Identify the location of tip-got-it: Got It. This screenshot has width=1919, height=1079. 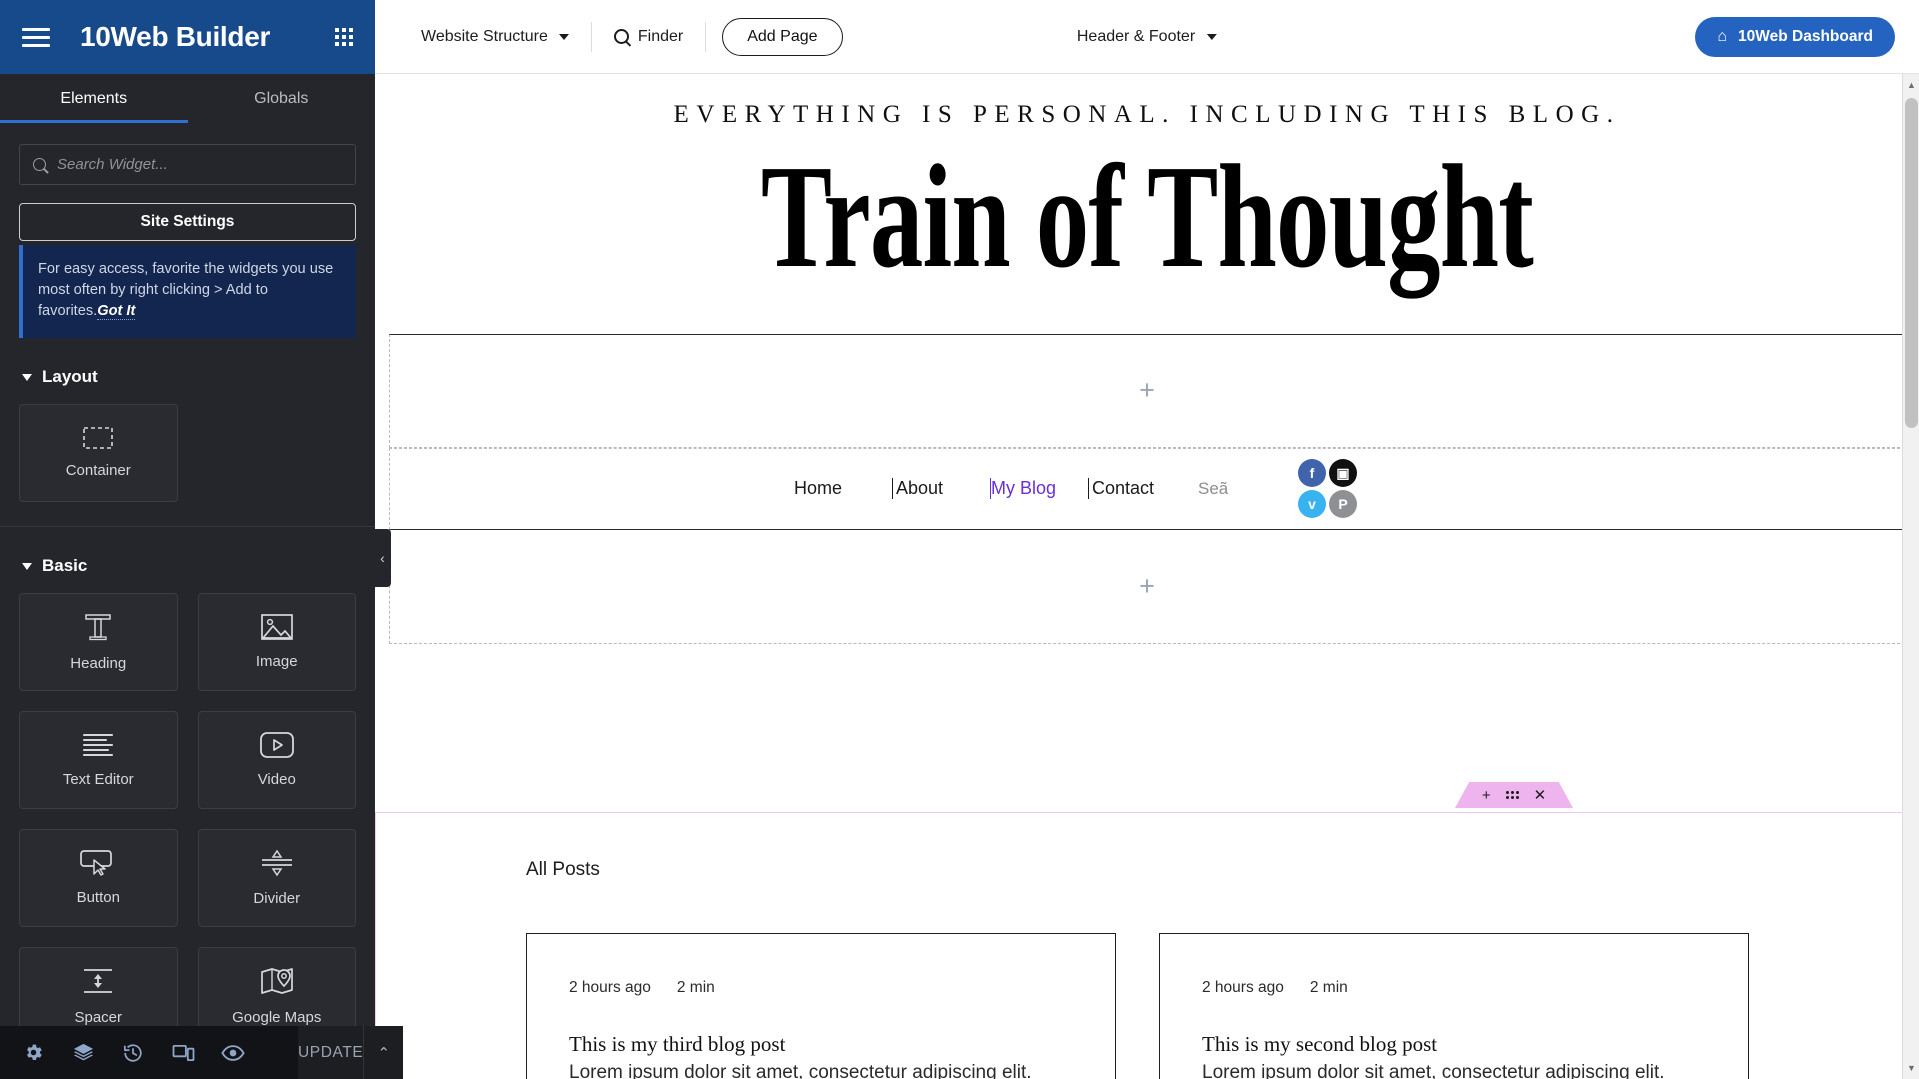
(116, 312).